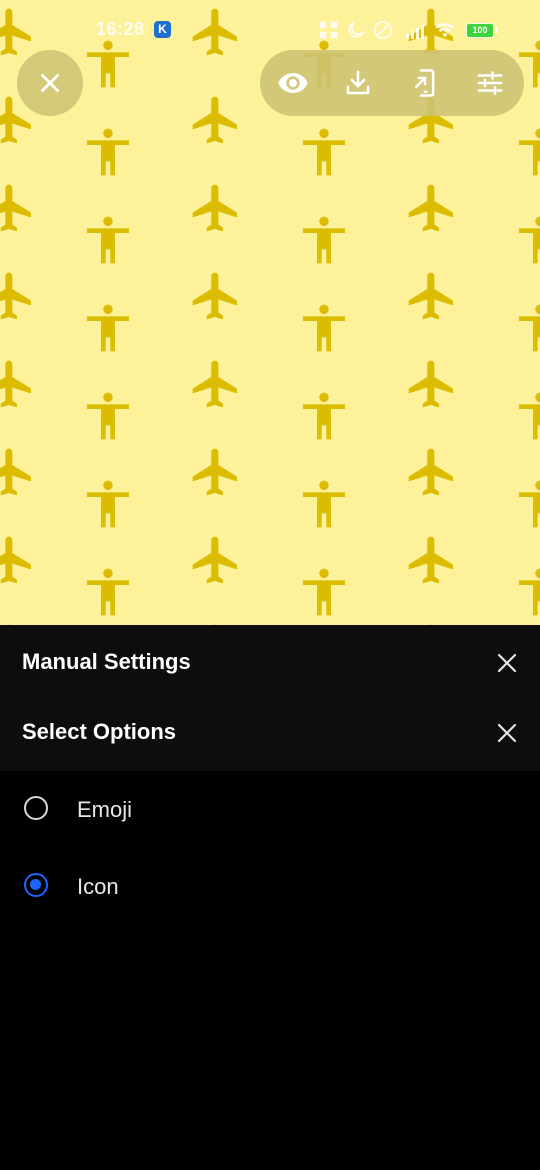 This screenshot has width=540, height=1170. What do you see at coordinates (120, 29) in the screenshot?
I see `status-time: 16:28` at bounding box center [120, 29].